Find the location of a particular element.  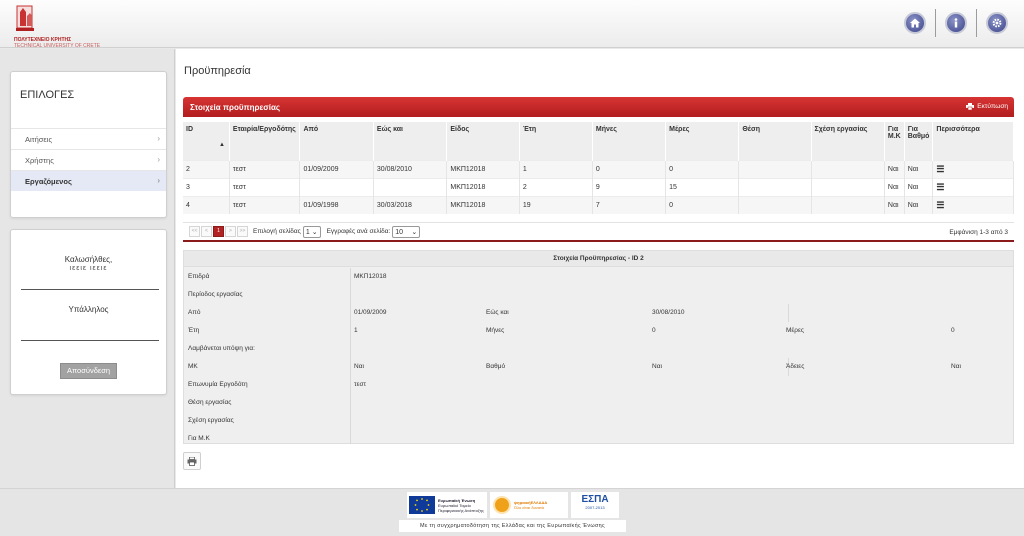

panel-header: Στοιχεία προϋπηρεσίας Εκτύπωση is located at coordinates (598, 107).